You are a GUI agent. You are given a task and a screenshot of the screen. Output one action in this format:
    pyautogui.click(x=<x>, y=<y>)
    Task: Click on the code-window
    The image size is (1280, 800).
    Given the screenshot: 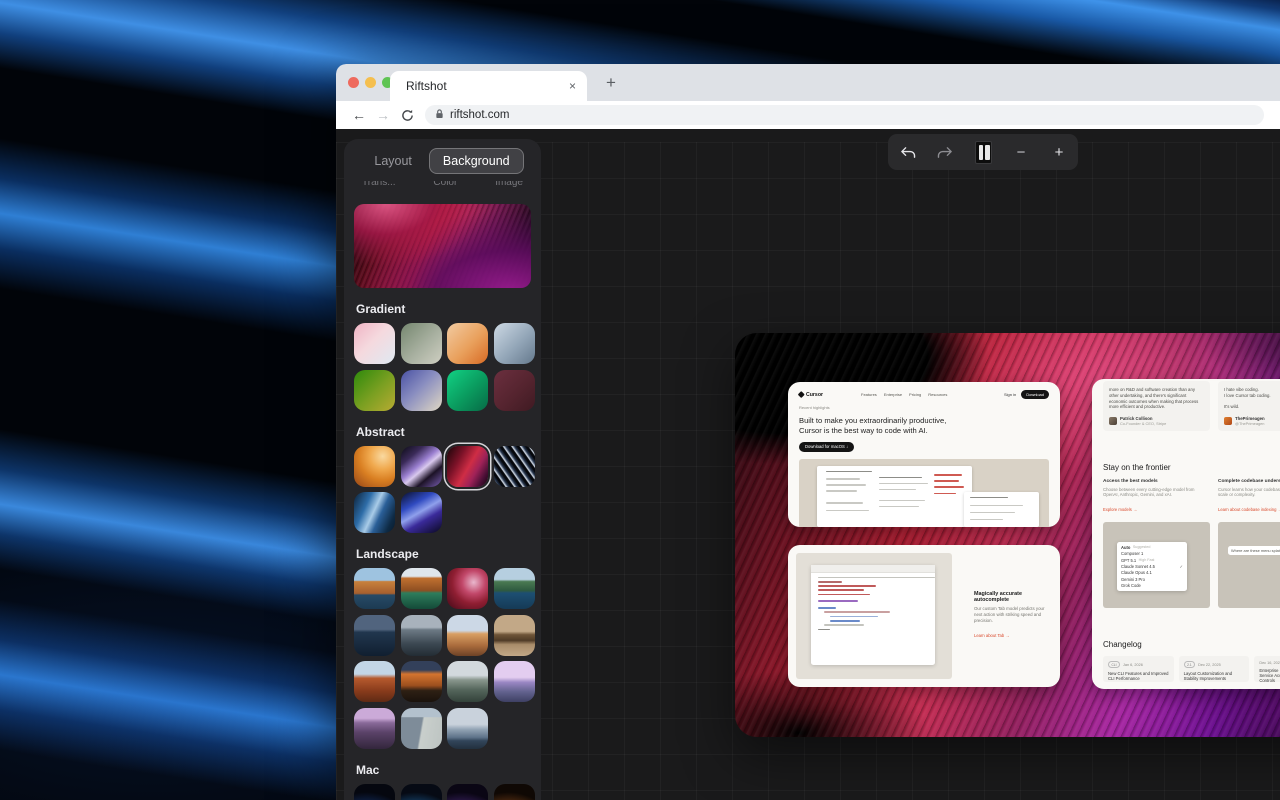 What is the action you would take?
    pyautogui.click(x=873, y=615)
    